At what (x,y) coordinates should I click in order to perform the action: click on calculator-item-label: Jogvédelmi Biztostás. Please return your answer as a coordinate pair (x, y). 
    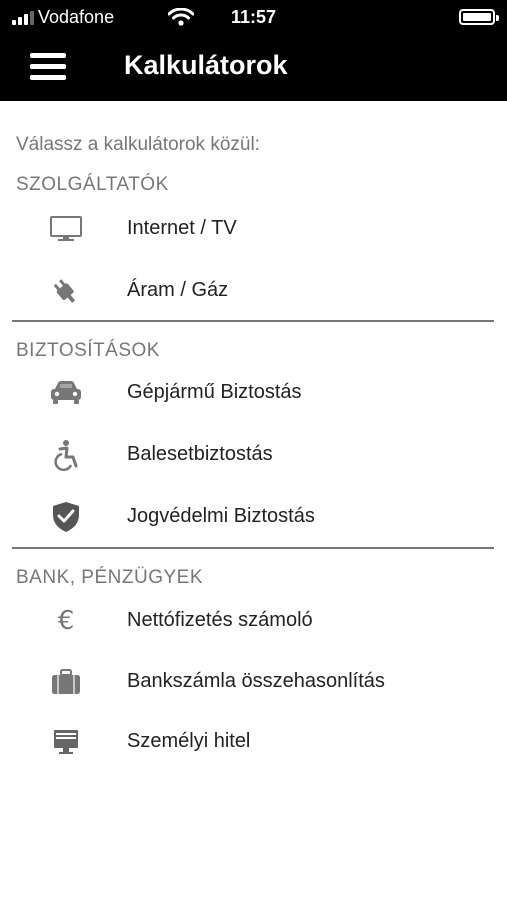
    Looking at the image, I should click on (221, 516).